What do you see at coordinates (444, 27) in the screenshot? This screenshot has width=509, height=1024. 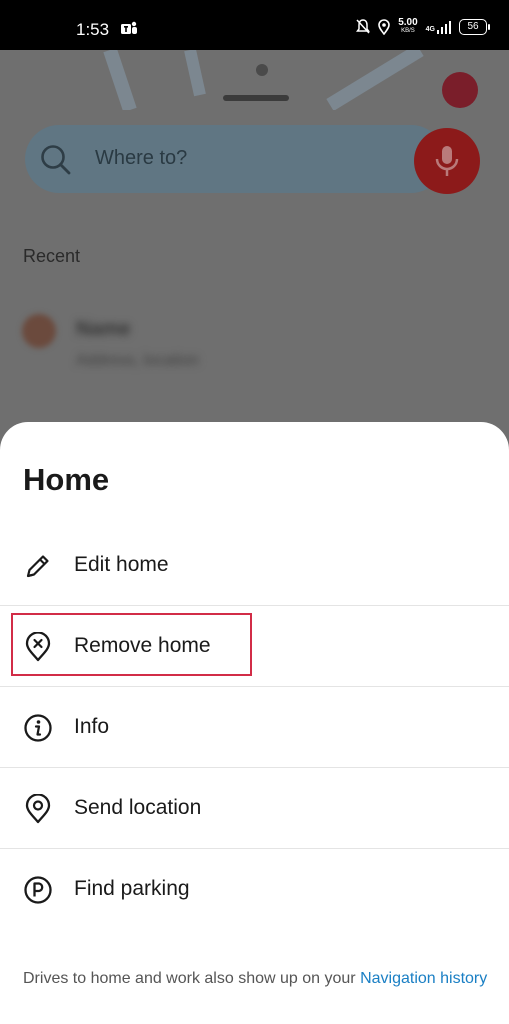 I see `signal-icon` at bounding box center [444, 27].